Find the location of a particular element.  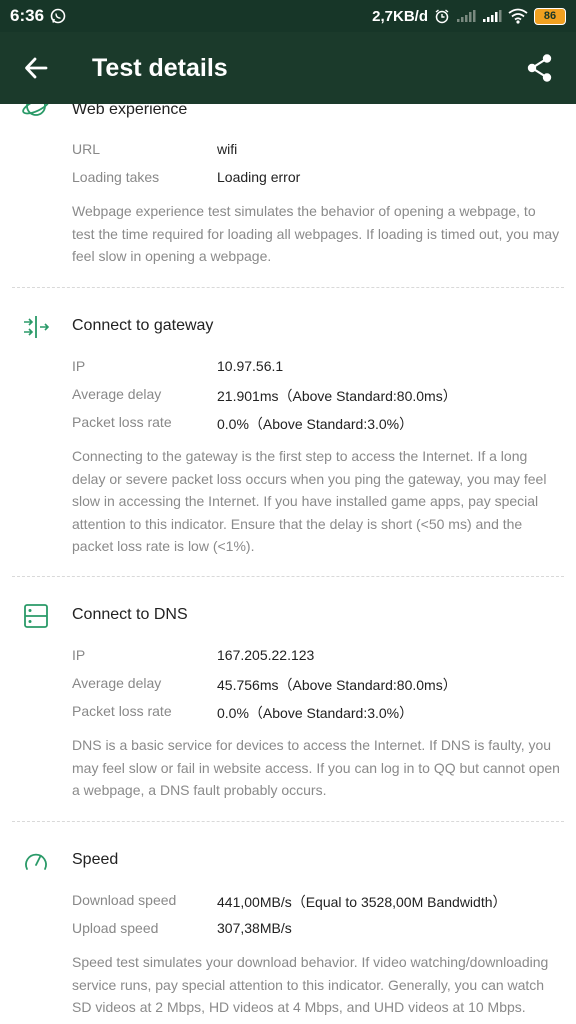

section-title: Web experience is located at coordinates (130, 111).